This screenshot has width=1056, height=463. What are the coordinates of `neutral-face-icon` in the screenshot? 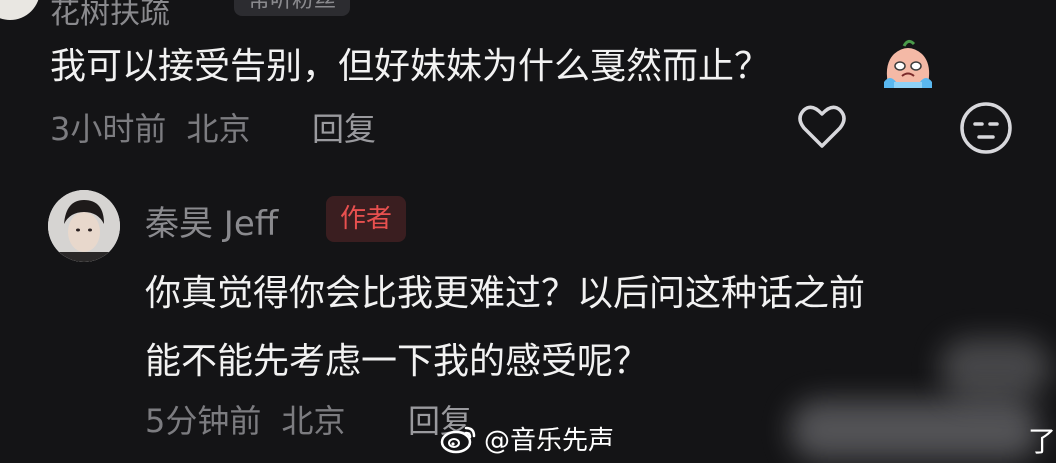 It's located at (986, 128).